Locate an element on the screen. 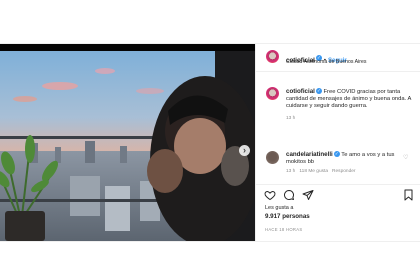  next-photo-button: › is located at coordinates (244, 150).